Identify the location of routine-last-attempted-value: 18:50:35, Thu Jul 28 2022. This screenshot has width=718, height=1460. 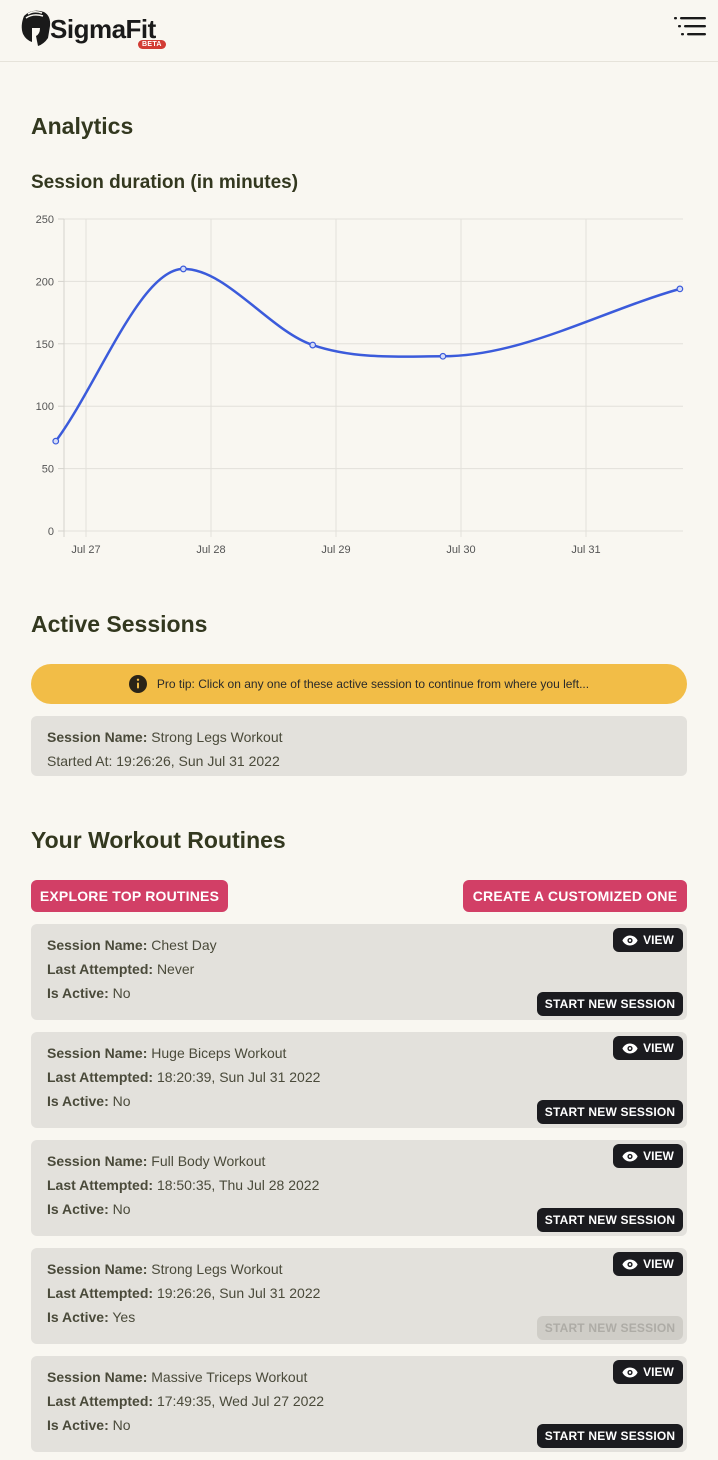
(238, 1185).